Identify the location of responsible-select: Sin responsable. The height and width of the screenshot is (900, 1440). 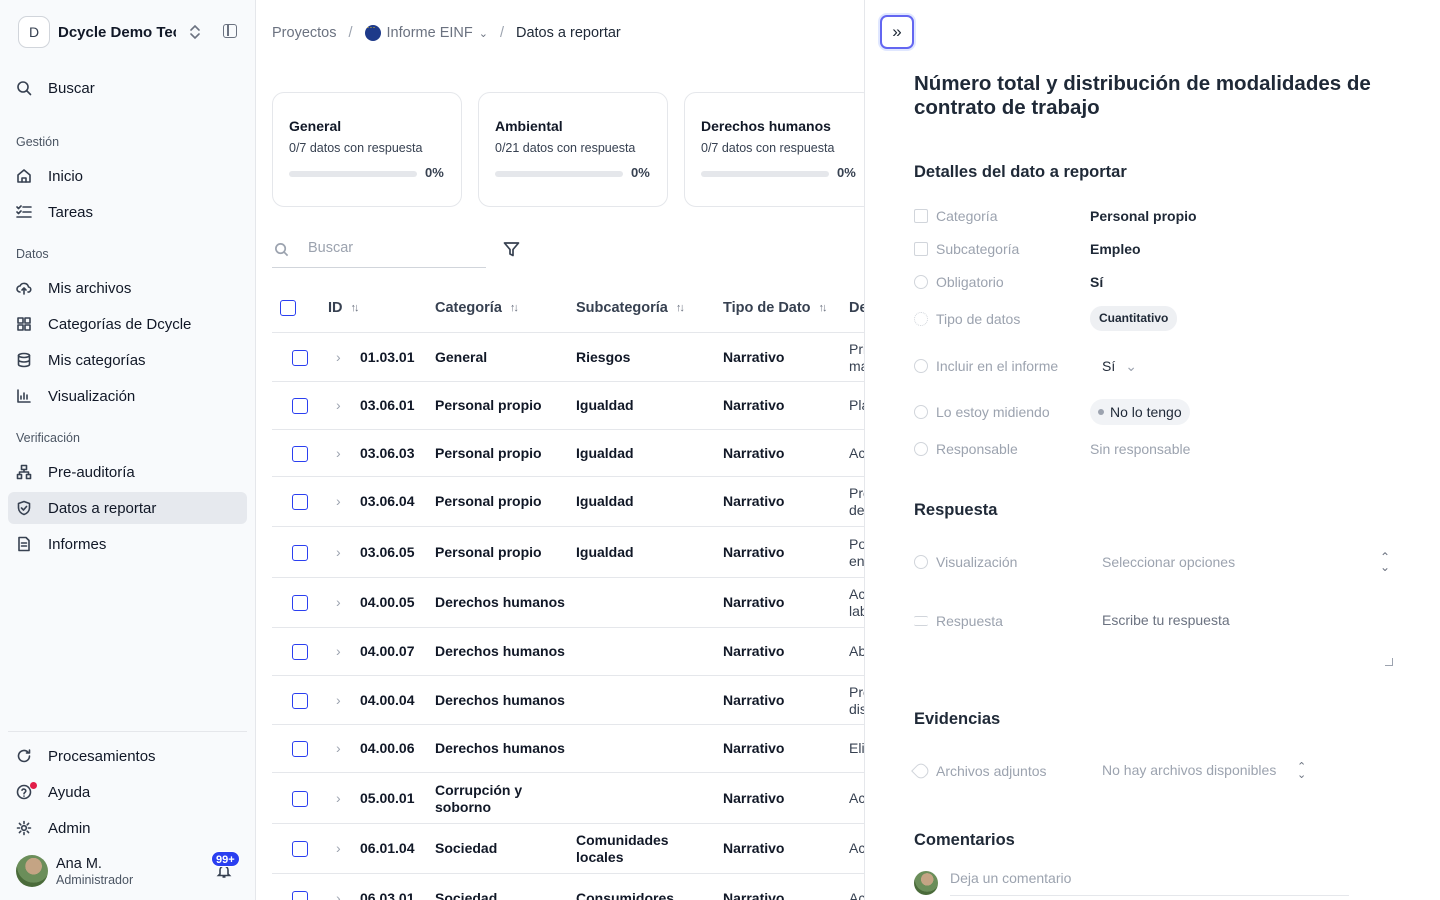
(1140, 449).